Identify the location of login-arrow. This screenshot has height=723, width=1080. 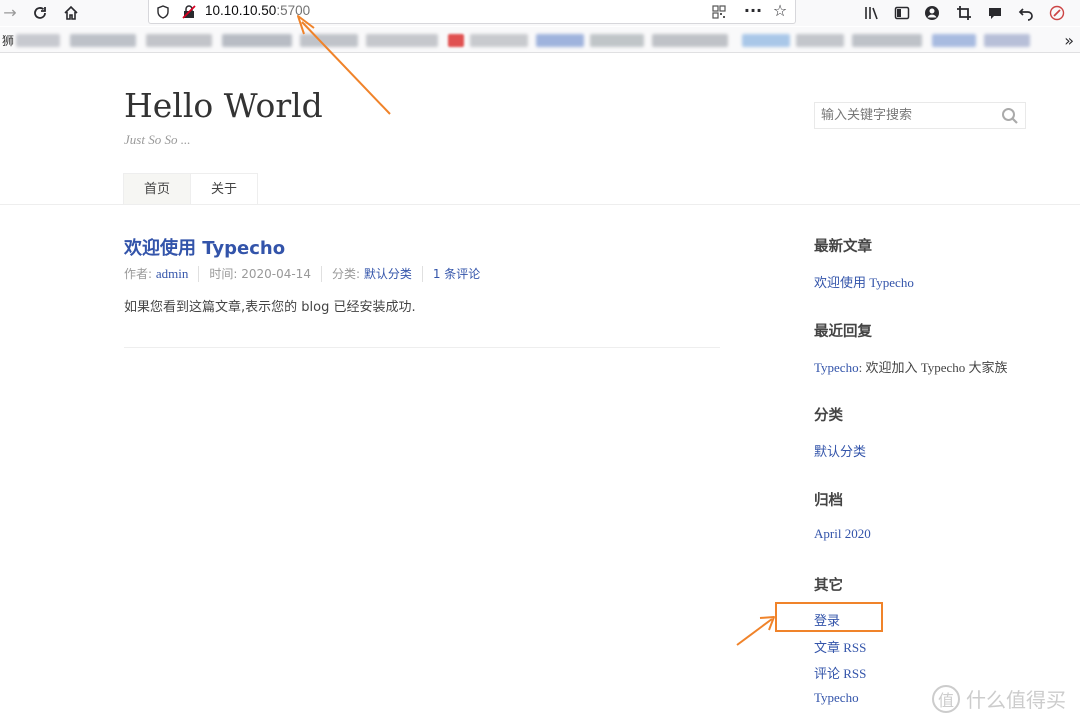
(755, 631).